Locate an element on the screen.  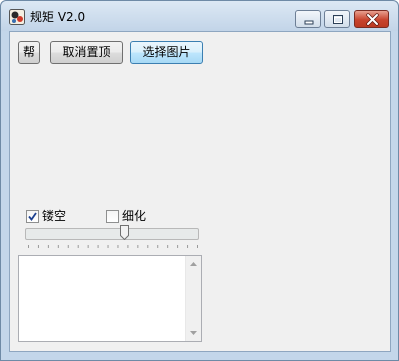
output-textarea is located at coordinates (110, 298).